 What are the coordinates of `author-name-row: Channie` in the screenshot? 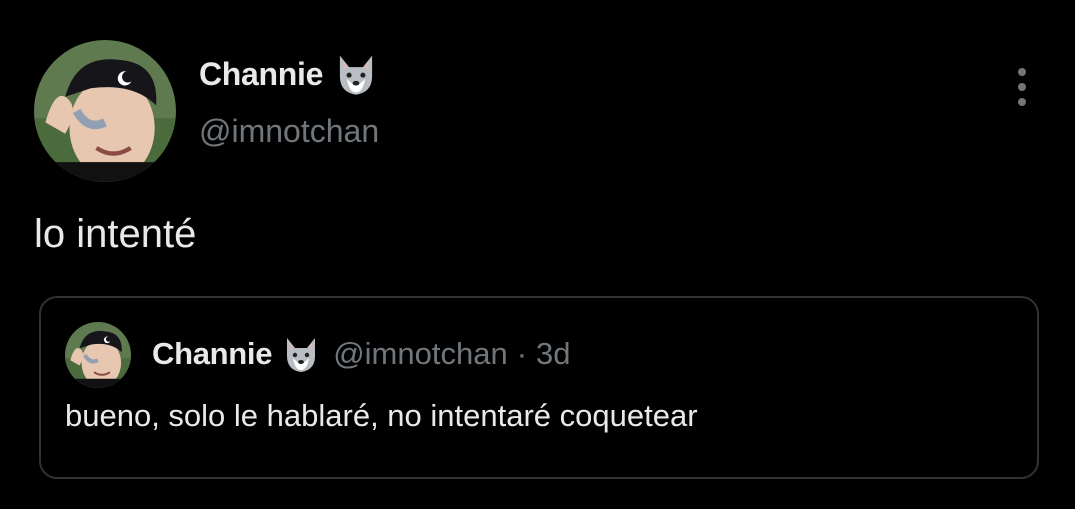 It's located at (289, 74).